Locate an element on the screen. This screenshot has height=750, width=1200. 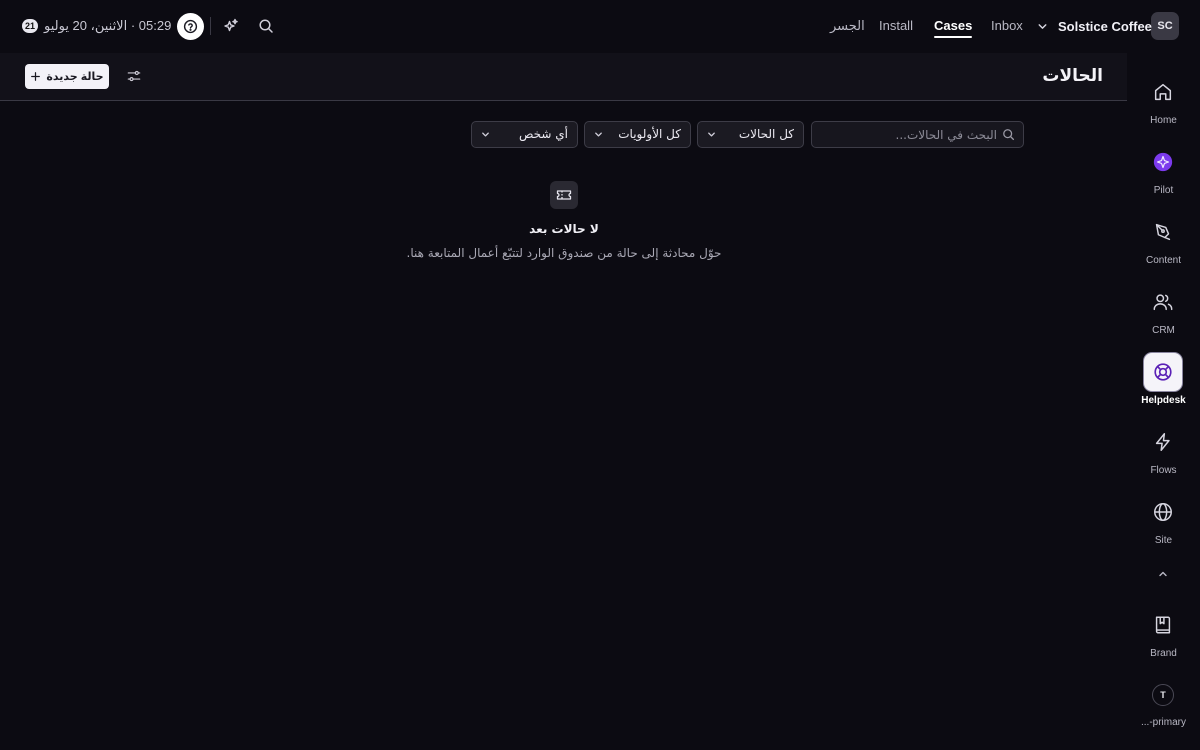
search-cases-field is located at coordinates (917, 134).